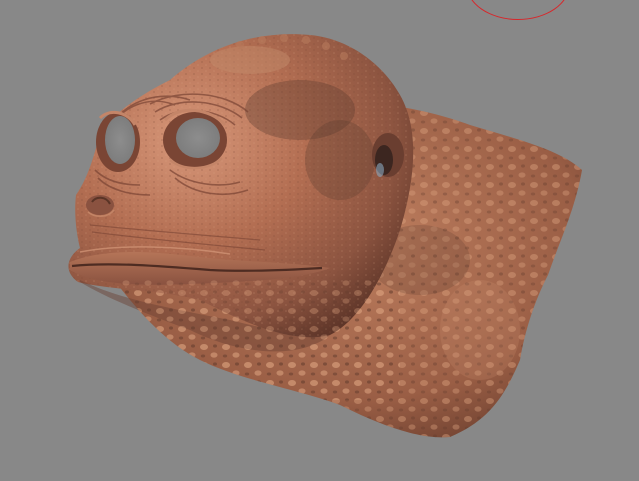  I want to click on ear-hole, so click(388, 155).